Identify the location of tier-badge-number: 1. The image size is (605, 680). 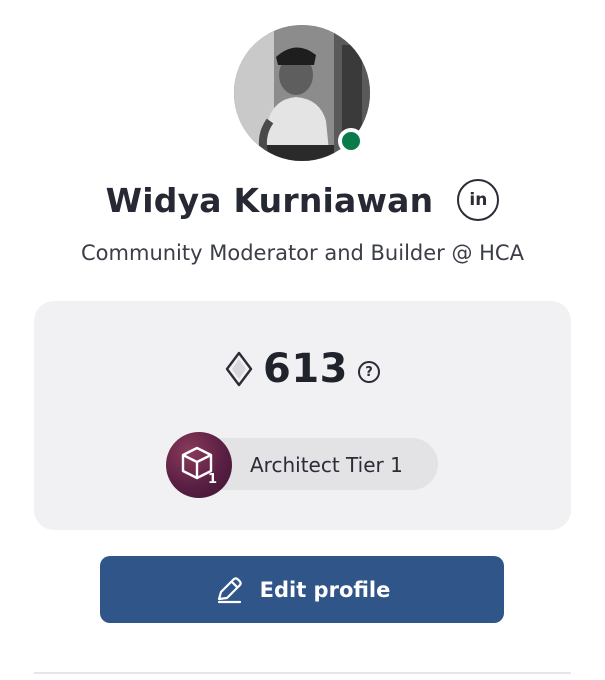
(212, 478).